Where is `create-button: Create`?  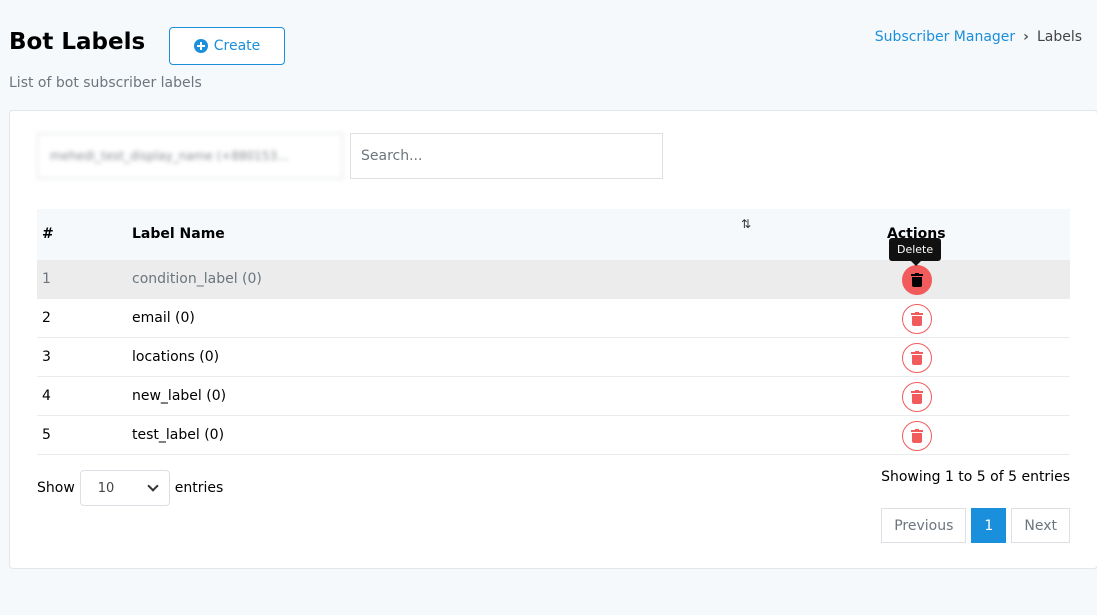
create-button: Create is located at coordinates (227, 46).